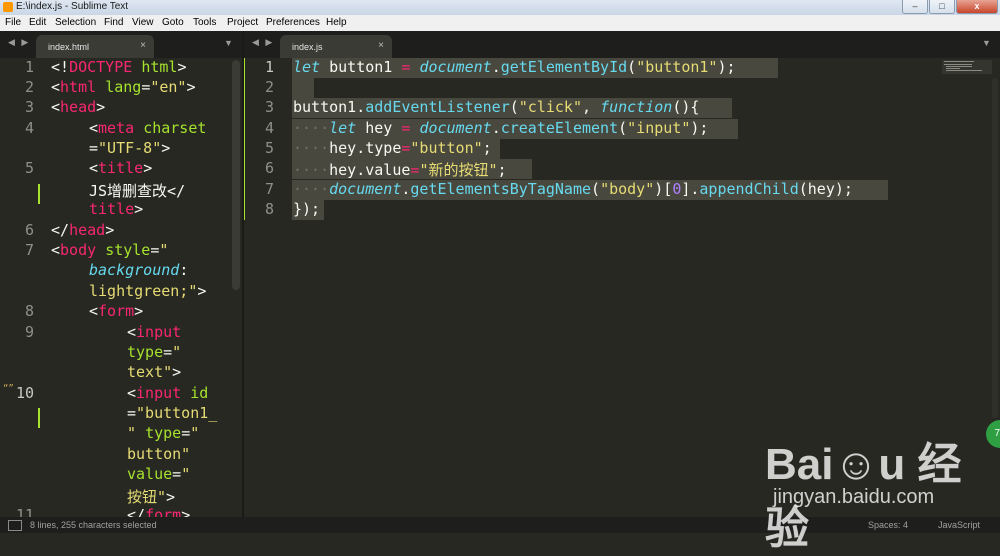 The image size is (1000, 556). What do you see at coordinates (8, 7) in the screenshot?
I see `sublime-app-icon` at bounding box center [8, 7].